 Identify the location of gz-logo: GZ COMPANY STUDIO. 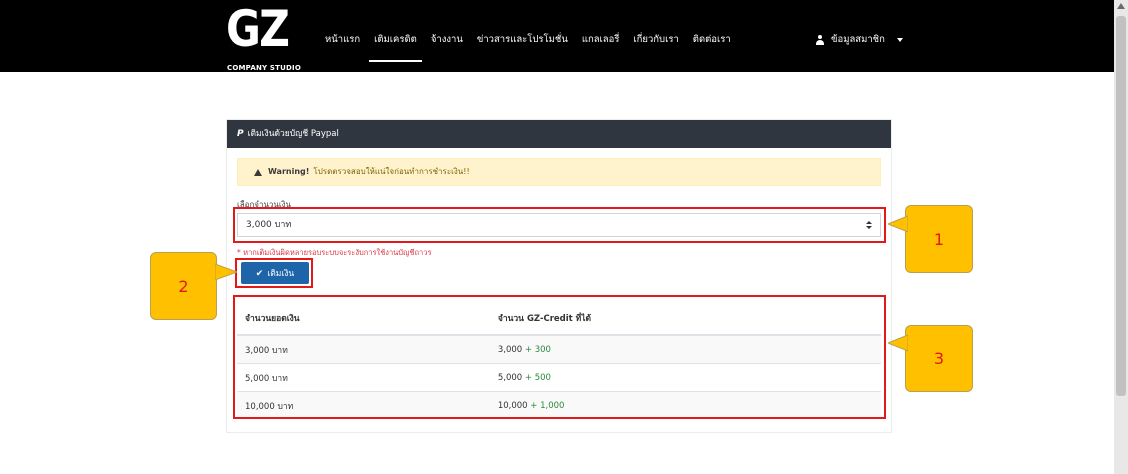
(263, 36).